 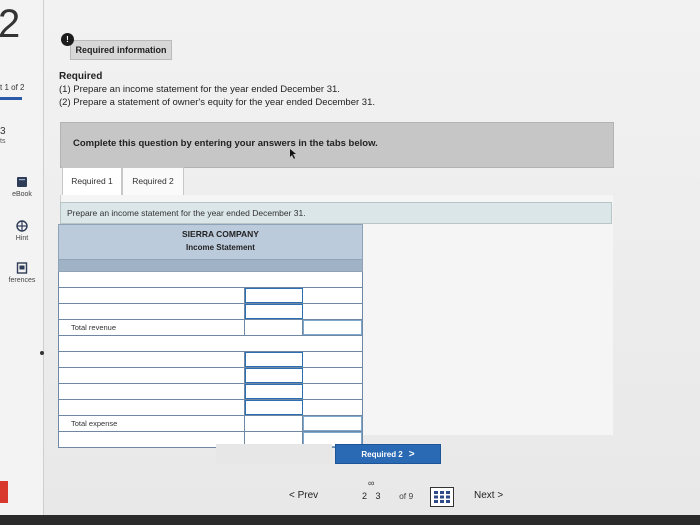 What do you see at coordinates (152, 327) in the screenshot?
I see `total-revenue-label: Total revenue` at bounding box center [152, 327].